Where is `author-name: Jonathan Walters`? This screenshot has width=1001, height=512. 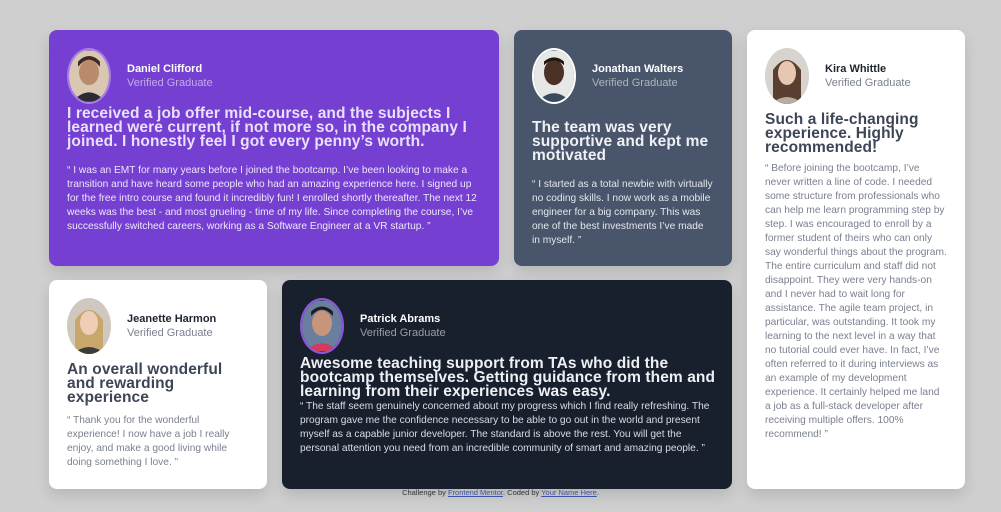
author-name: Jonathan Walters is located at coordinates (638, 69).